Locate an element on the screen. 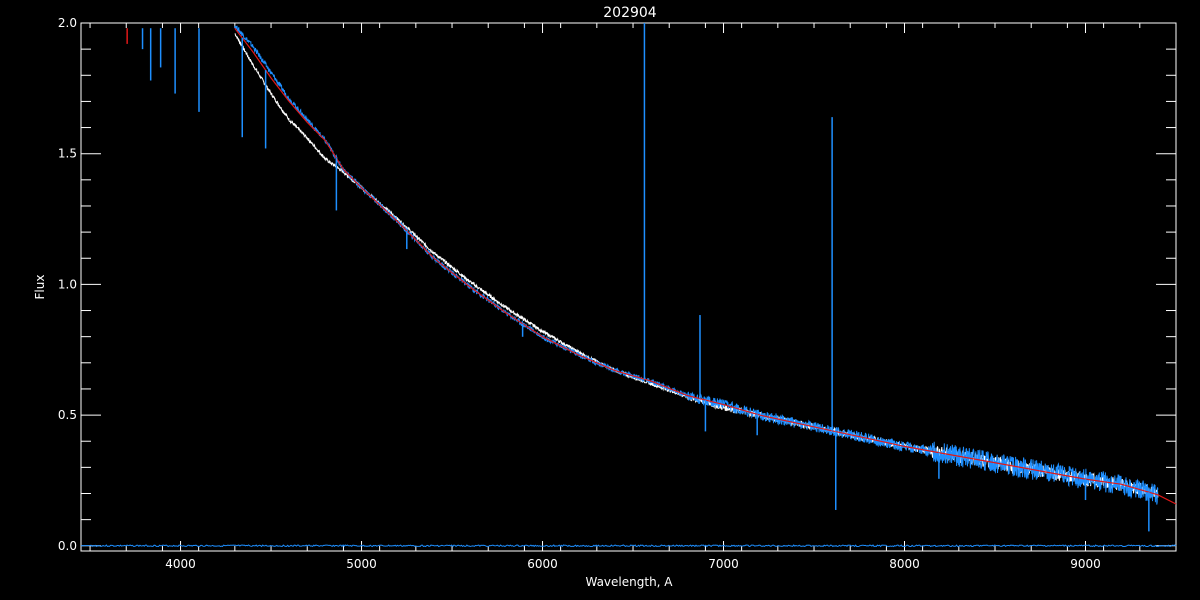 The width and height of the screenshot is (1200, 600). y-tick-label: 1.5 is located at coordinates (67, 154).